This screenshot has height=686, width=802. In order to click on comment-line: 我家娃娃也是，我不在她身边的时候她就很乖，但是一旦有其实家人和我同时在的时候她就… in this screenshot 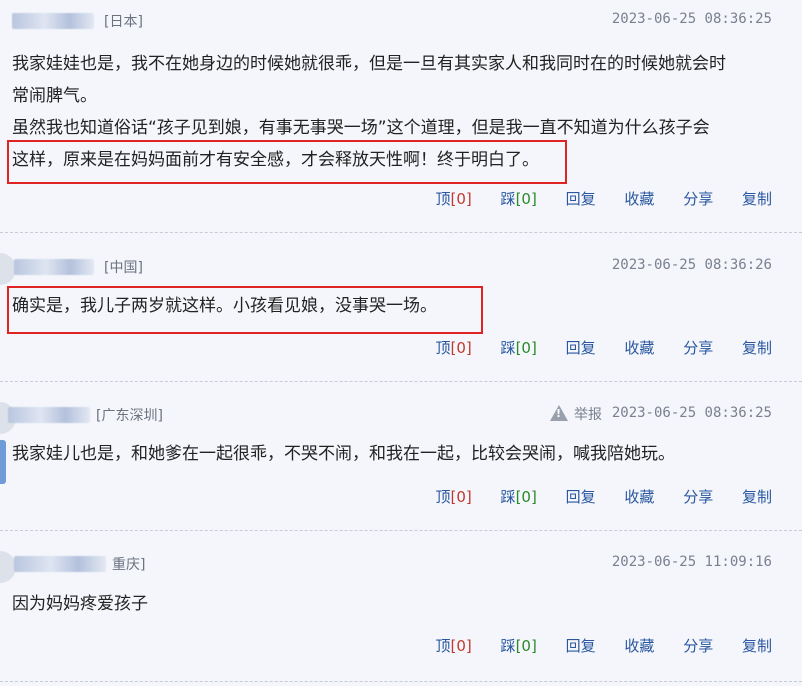, I will do `click(369, 64)`.